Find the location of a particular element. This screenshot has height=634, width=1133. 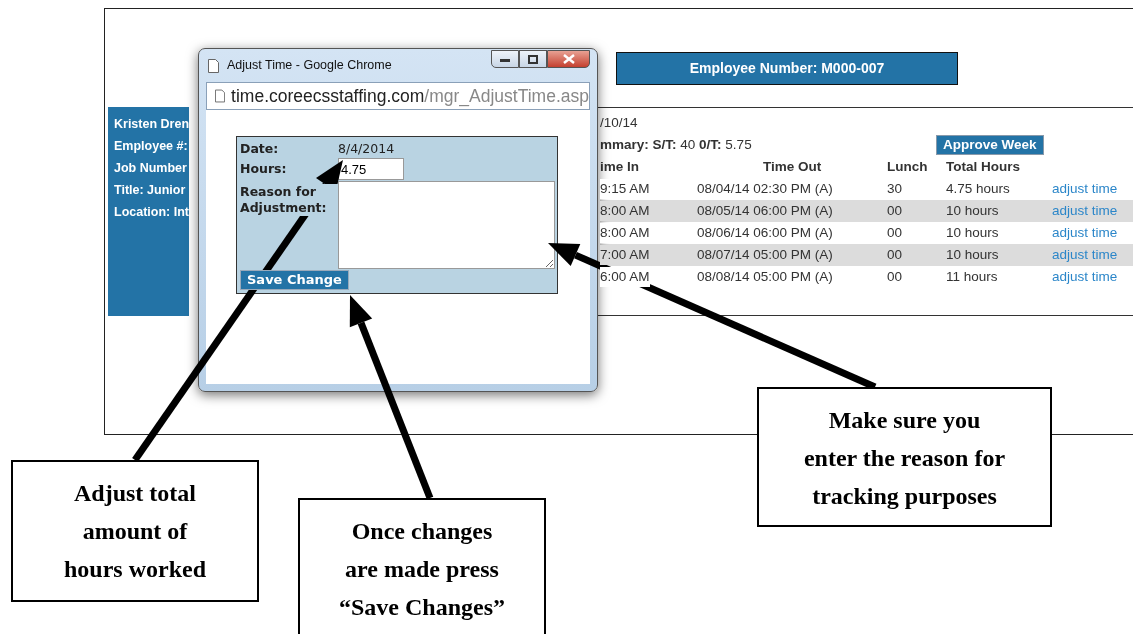

close-button is located at coordinates (568, 59).